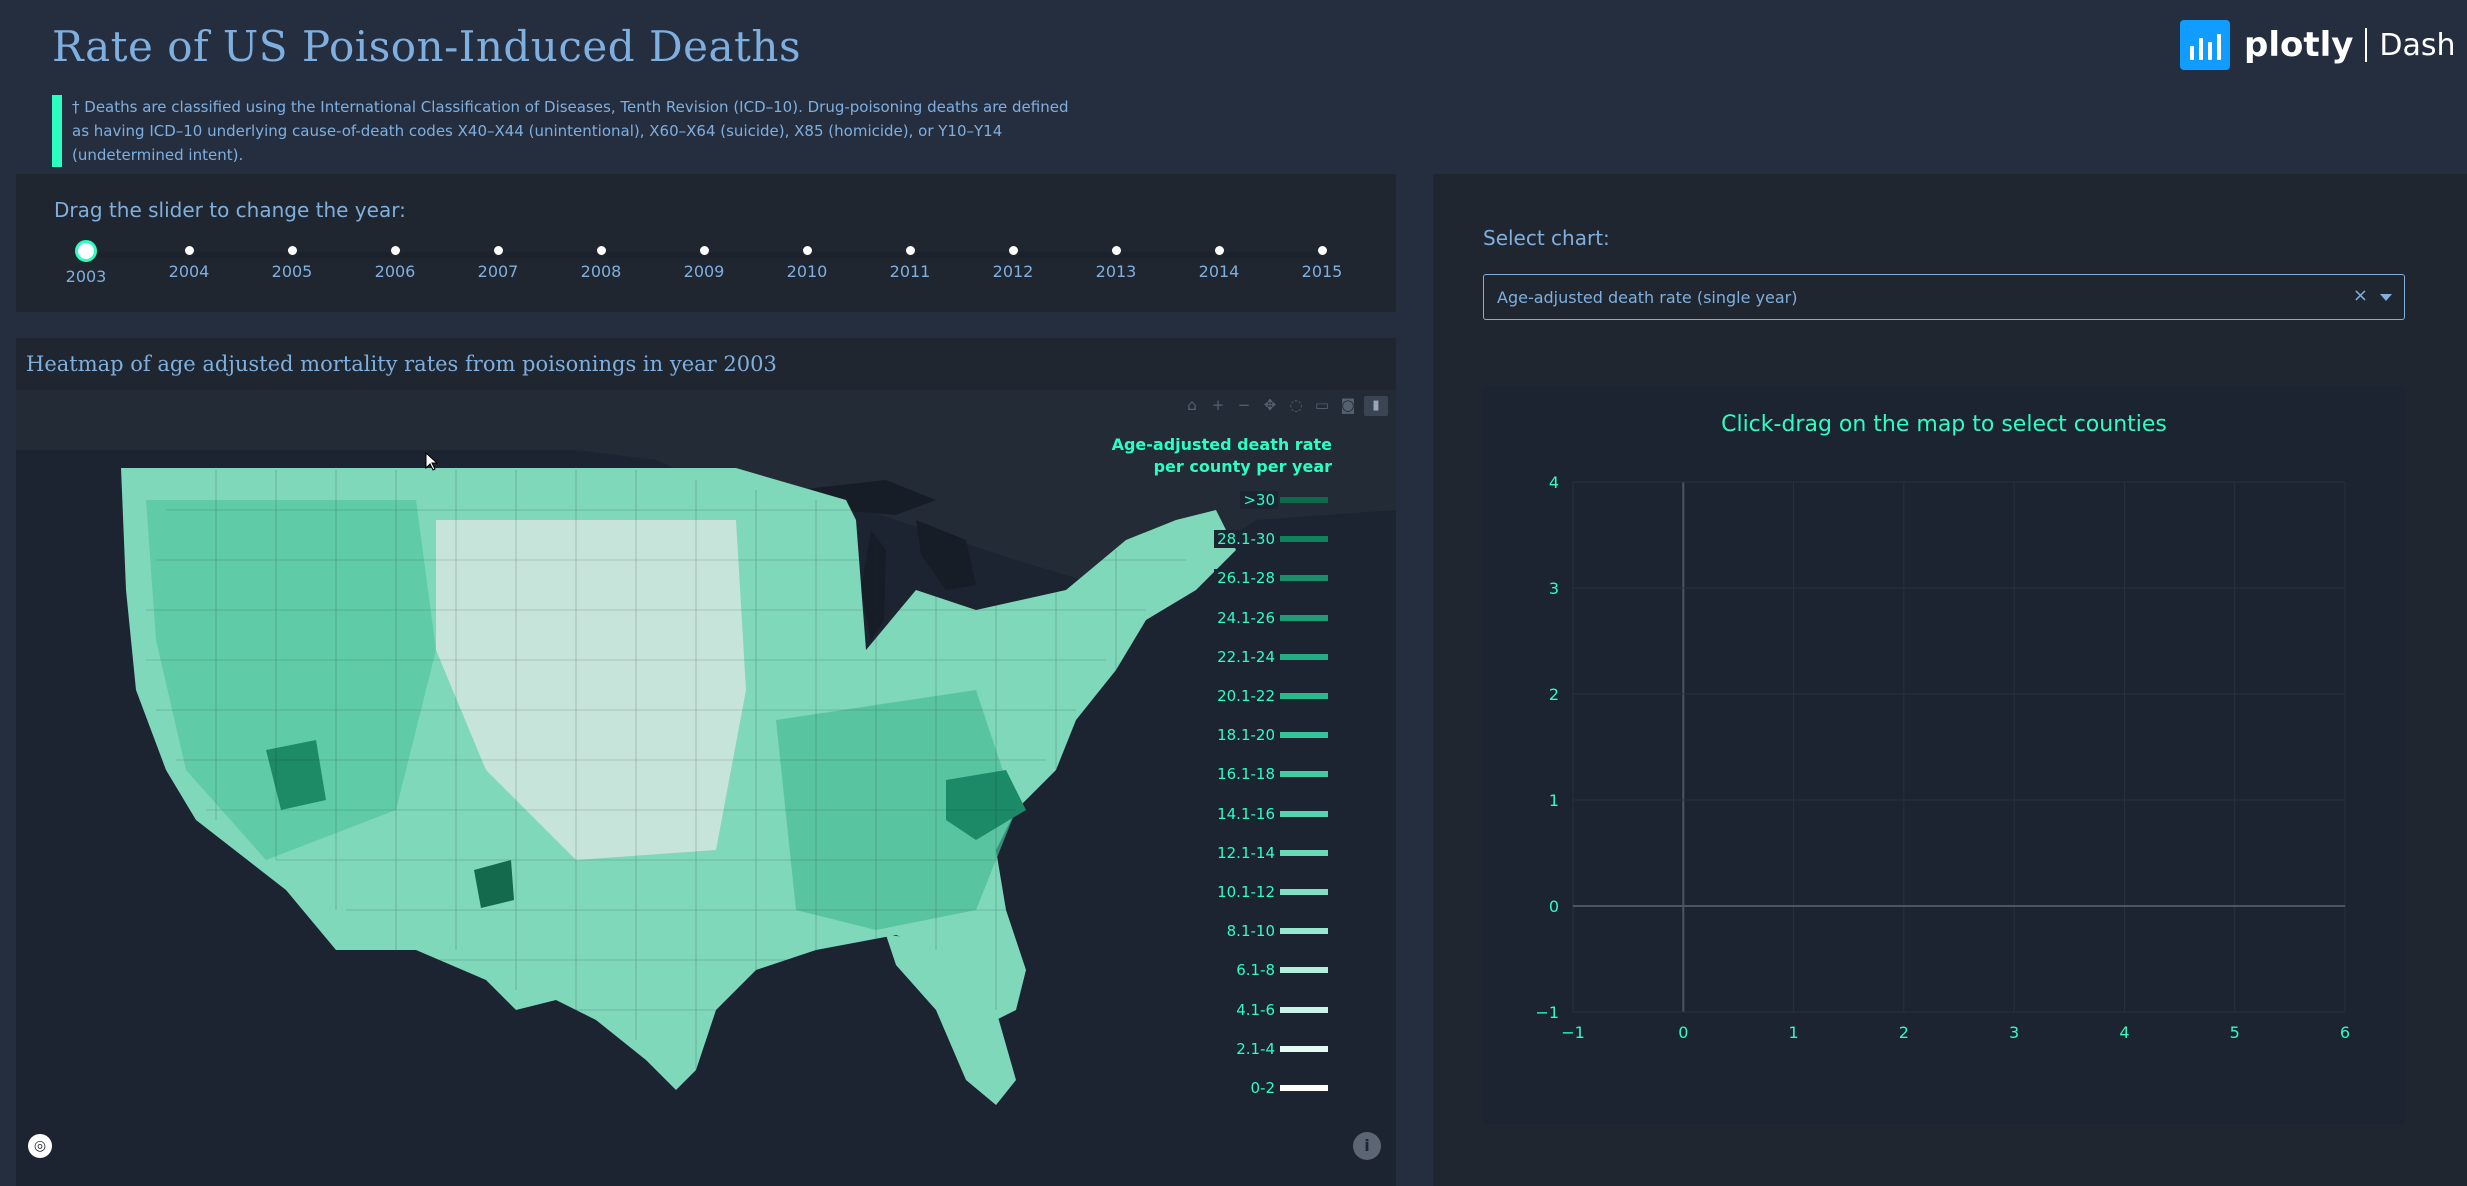 This screenshot has width=2467, height=1186. Describe the element at coordinates (1271, 774) in the screenshot. I see `legend-item: 16.1-18` at that location.